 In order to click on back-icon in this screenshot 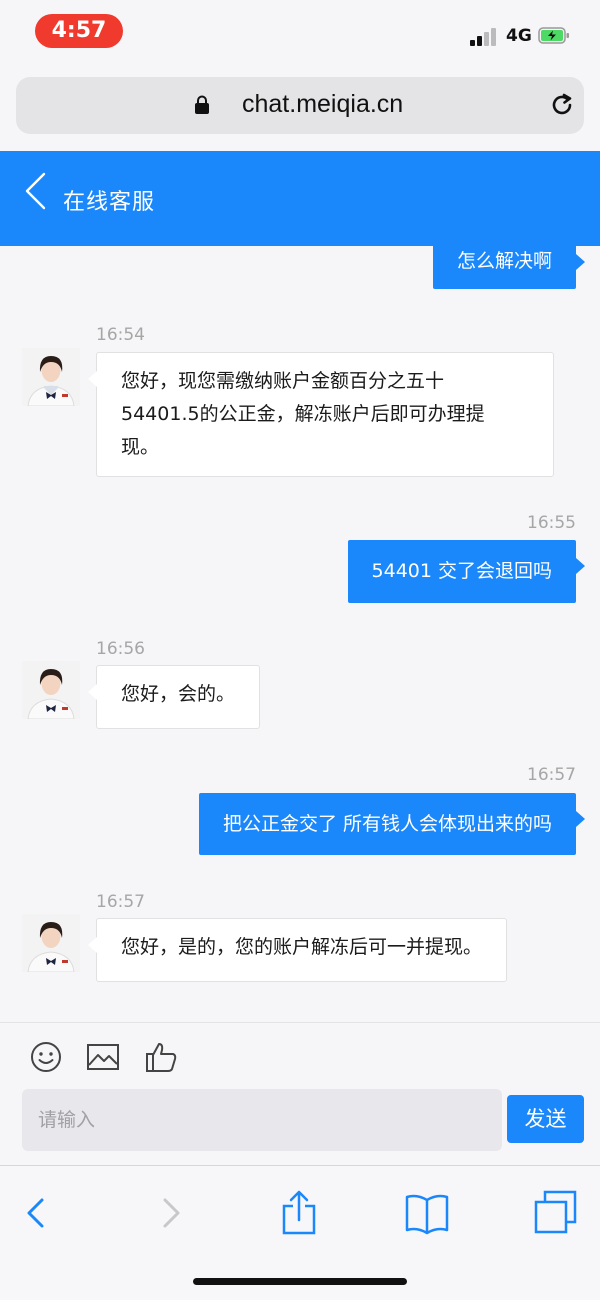, I will do `click(37, 1213)`.